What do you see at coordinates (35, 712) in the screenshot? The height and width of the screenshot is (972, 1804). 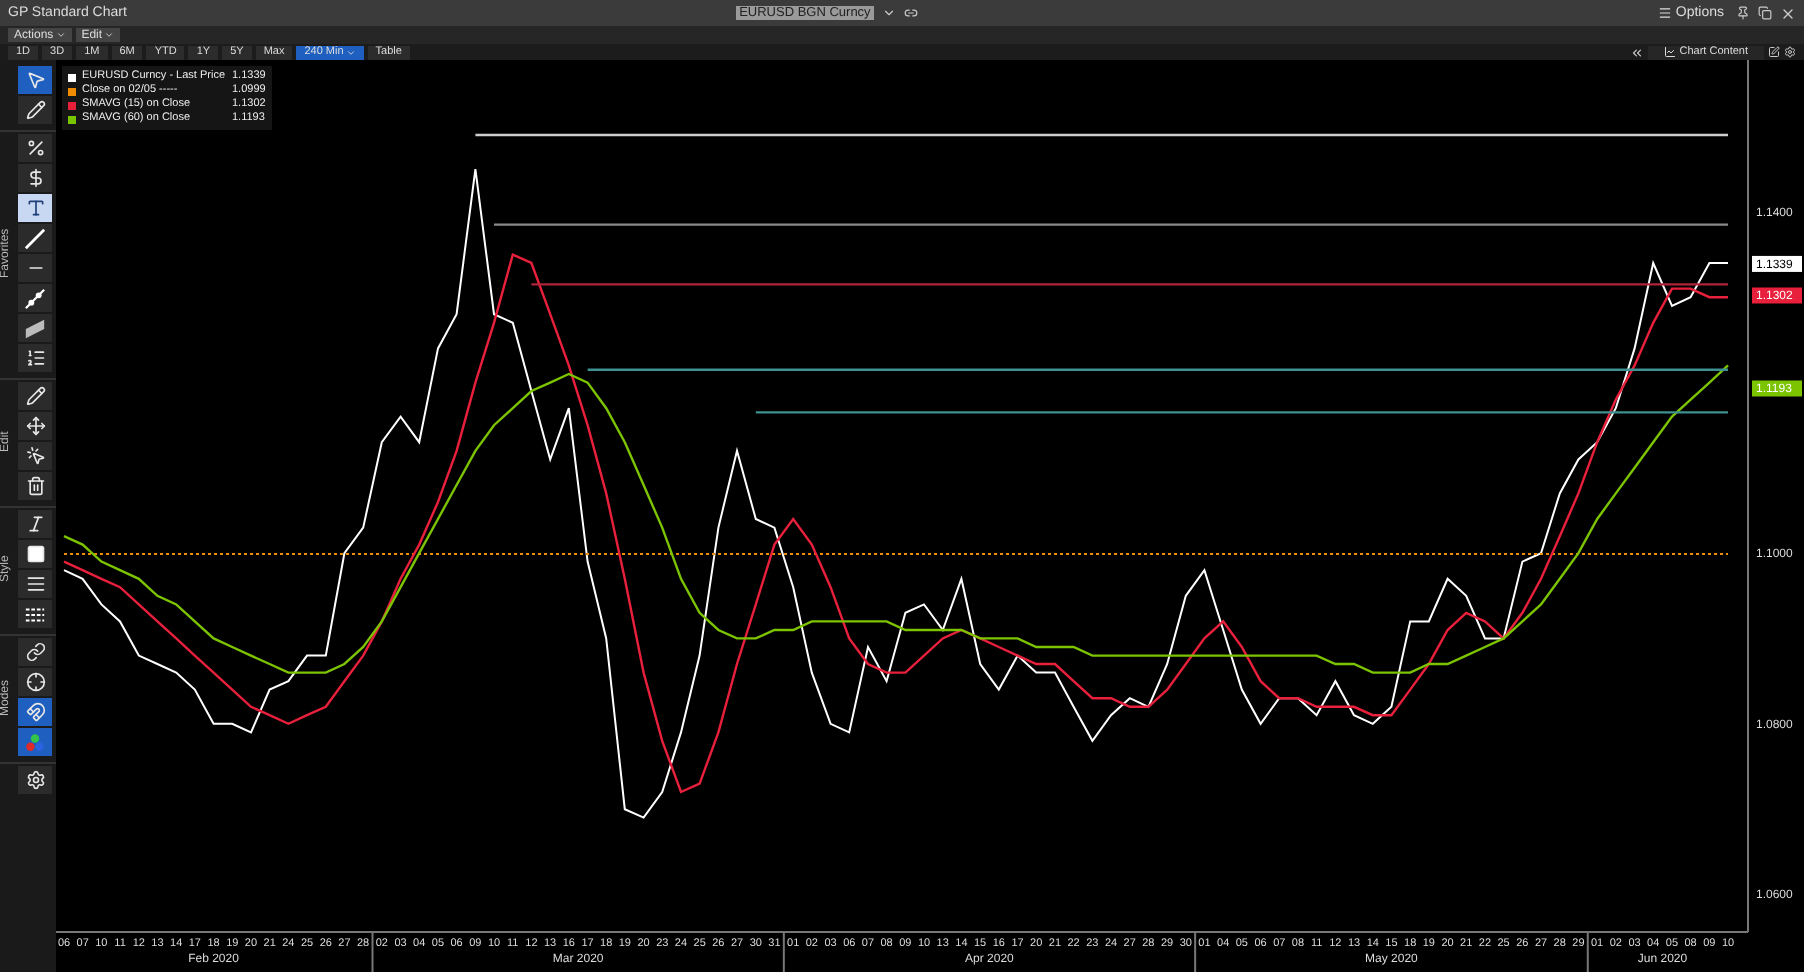 I see `magnet-icon` at bounding box center [35, 712].